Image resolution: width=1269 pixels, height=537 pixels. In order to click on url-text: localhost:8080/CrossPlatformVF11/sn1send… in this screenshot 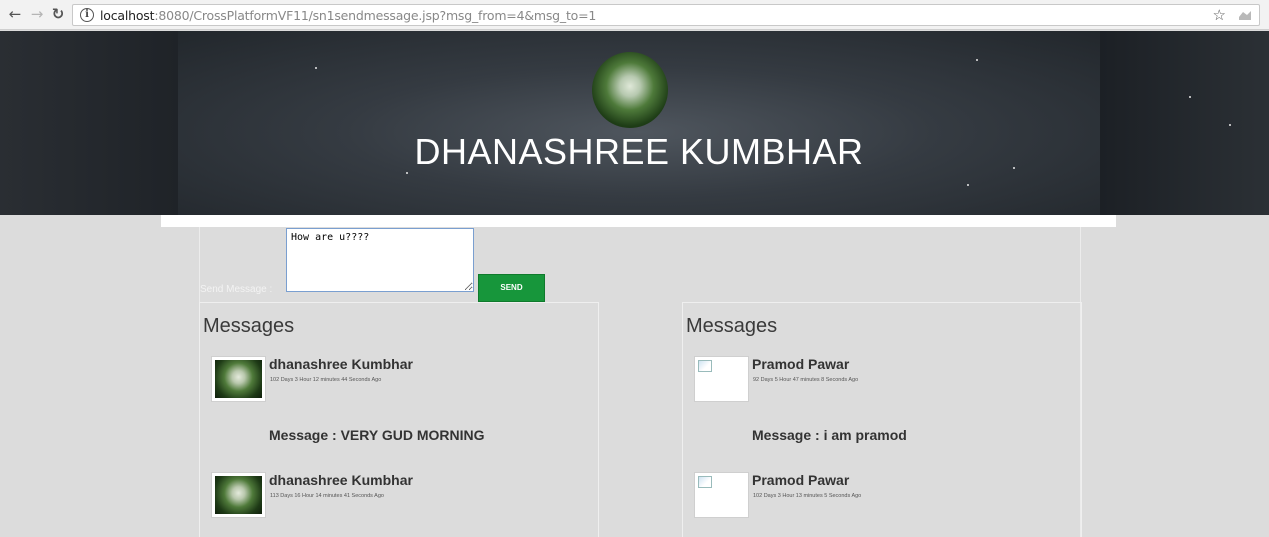, I will do `click(348, 15)`.